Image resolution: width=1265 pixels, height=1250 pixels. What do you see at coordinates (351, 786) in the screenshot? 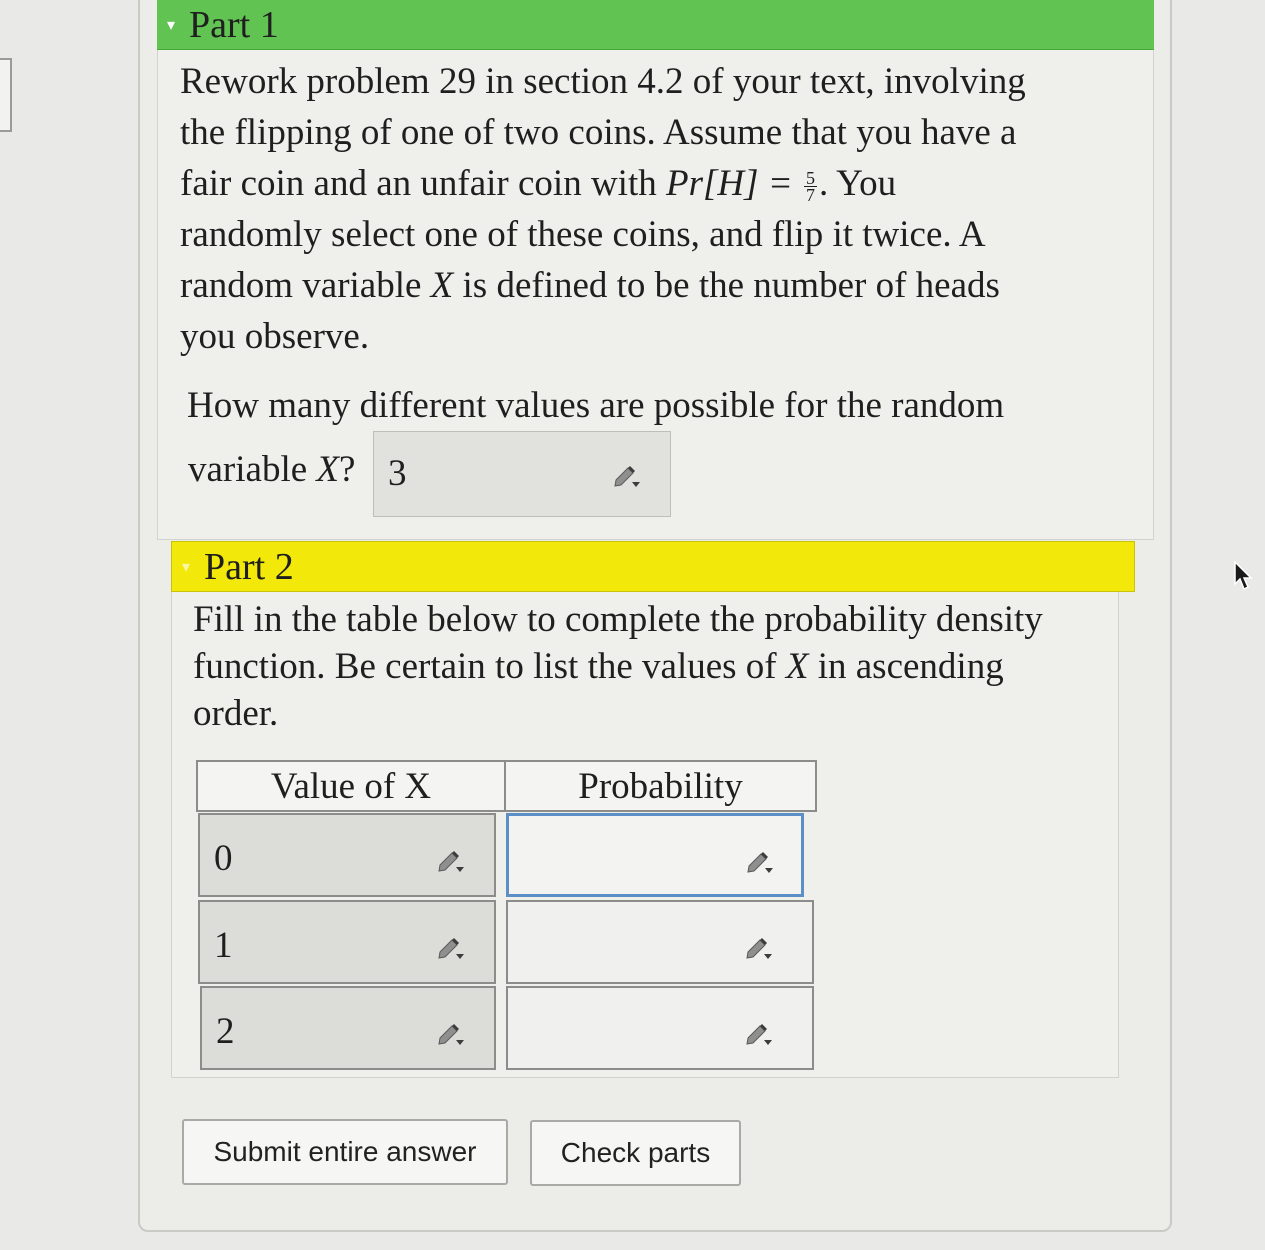
I see `header-value-of-x: Value of X` at bounding box center [351, 786].